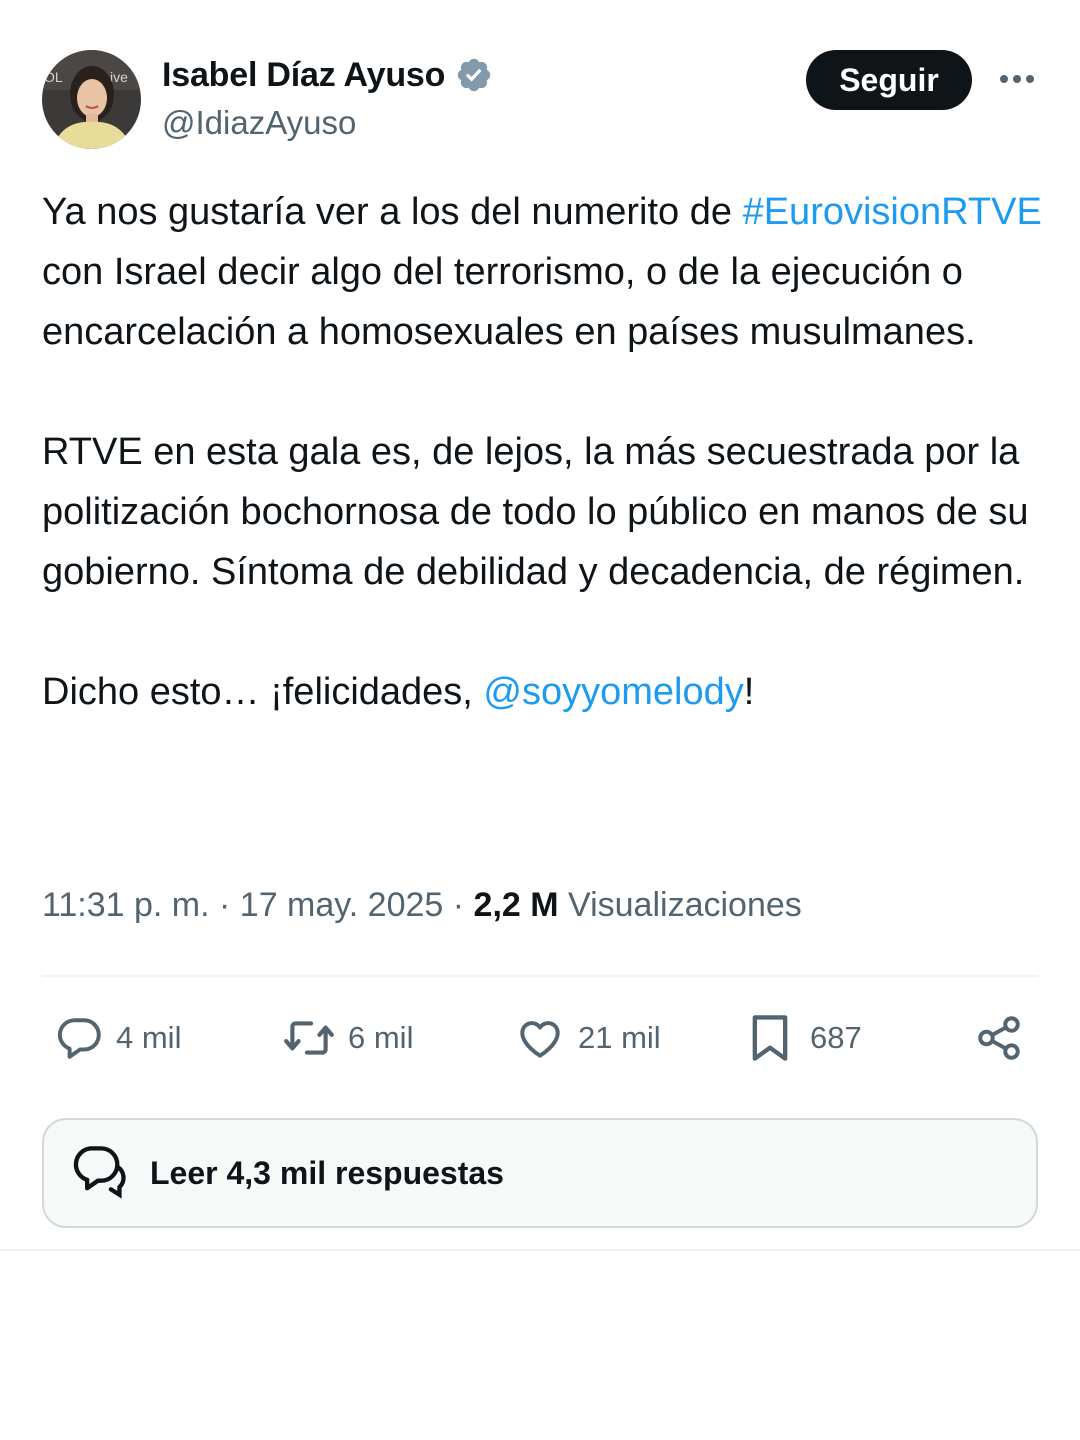  Describe the element at coordinates (79, 1038) in the screenshot. I see `reply-icon` at that location.